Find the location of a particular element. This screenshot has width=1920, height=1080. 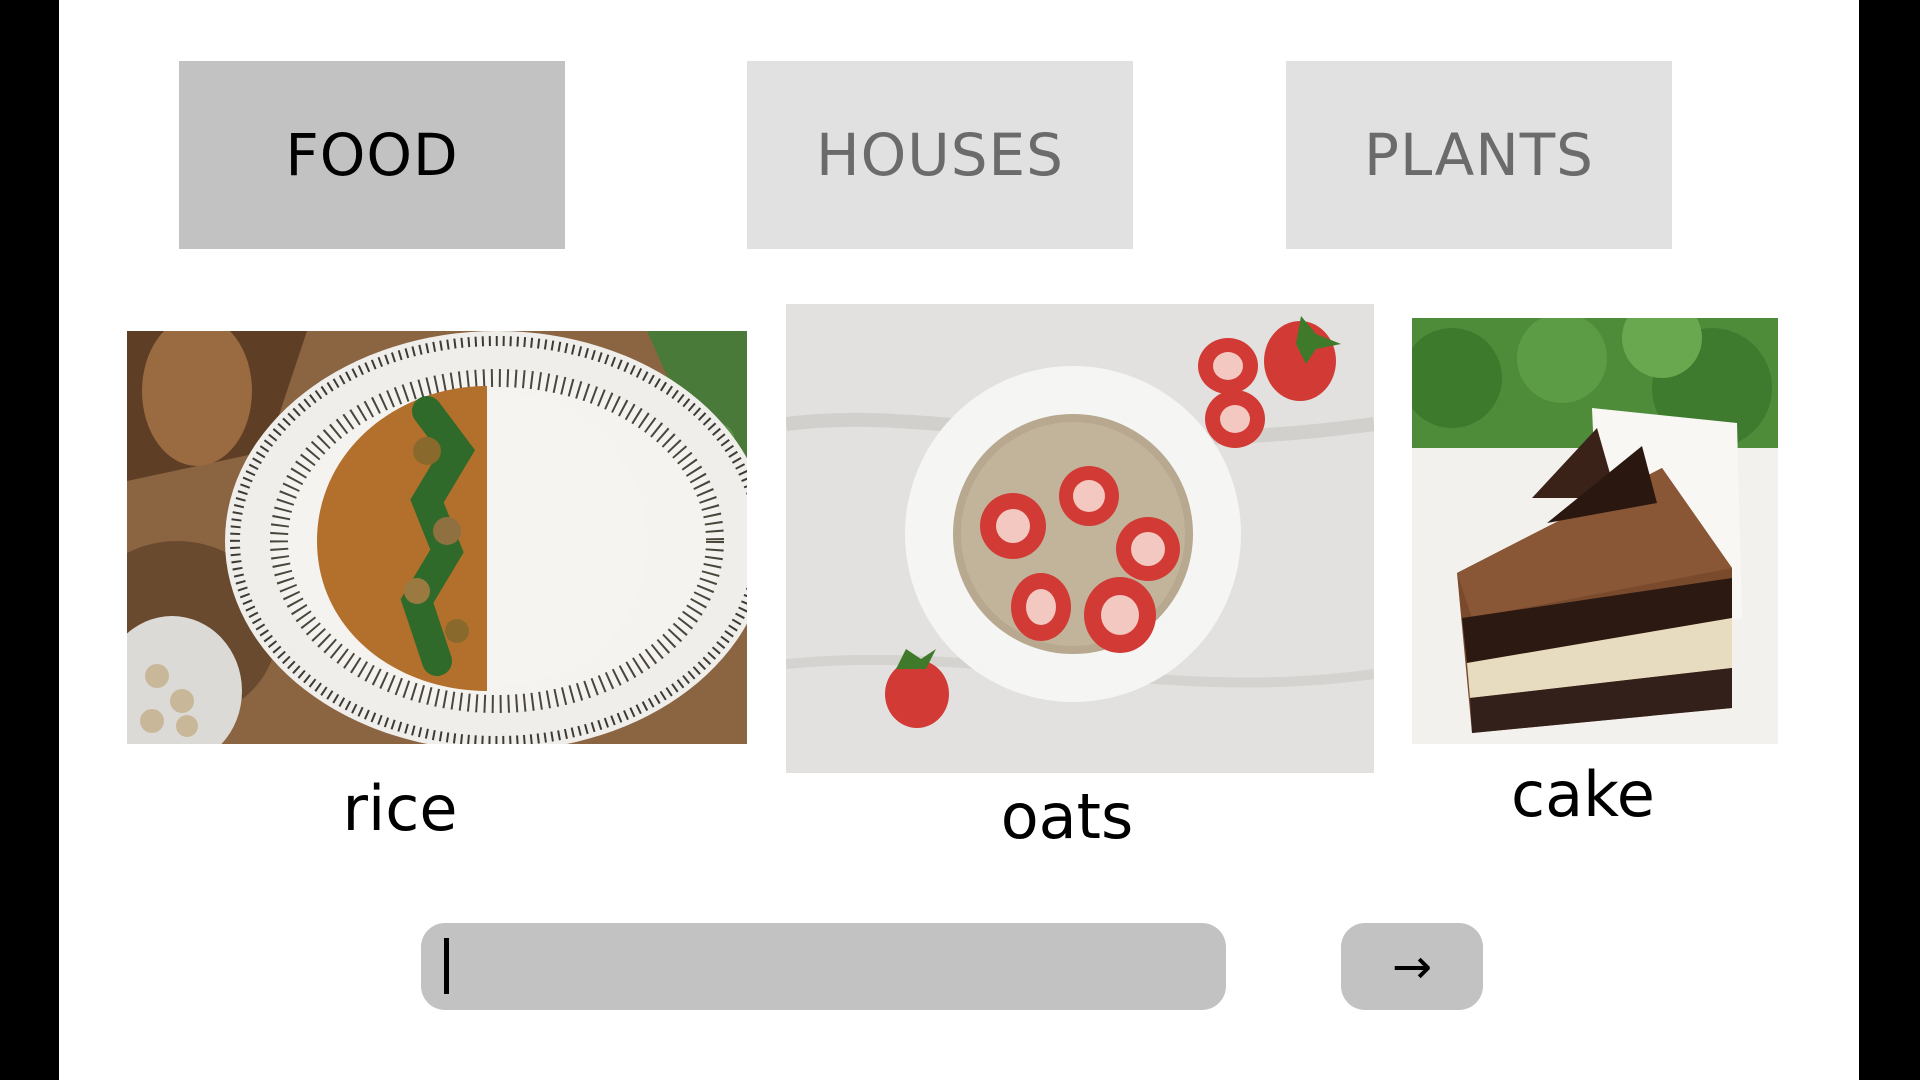

tab-food: FOOD is located at coordinates (372, 155).